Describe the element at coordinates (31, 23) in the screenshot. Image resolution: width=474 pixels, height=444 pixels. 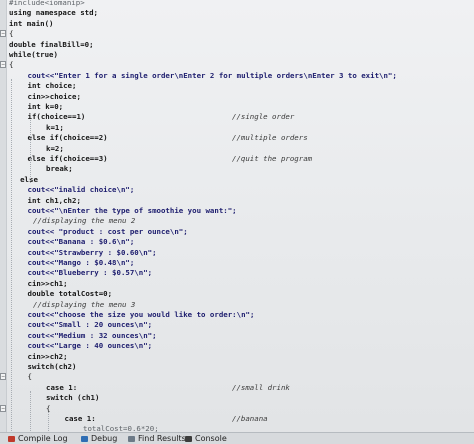
I see `code-line: int main()` at that location.